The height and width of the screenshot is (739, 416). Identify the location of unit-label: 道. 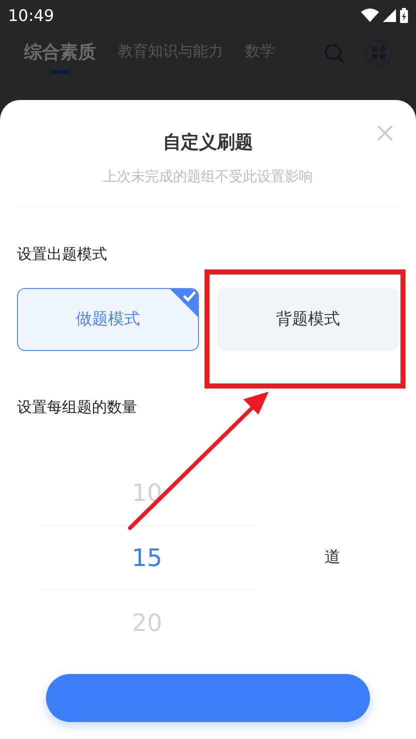
(332, 557).